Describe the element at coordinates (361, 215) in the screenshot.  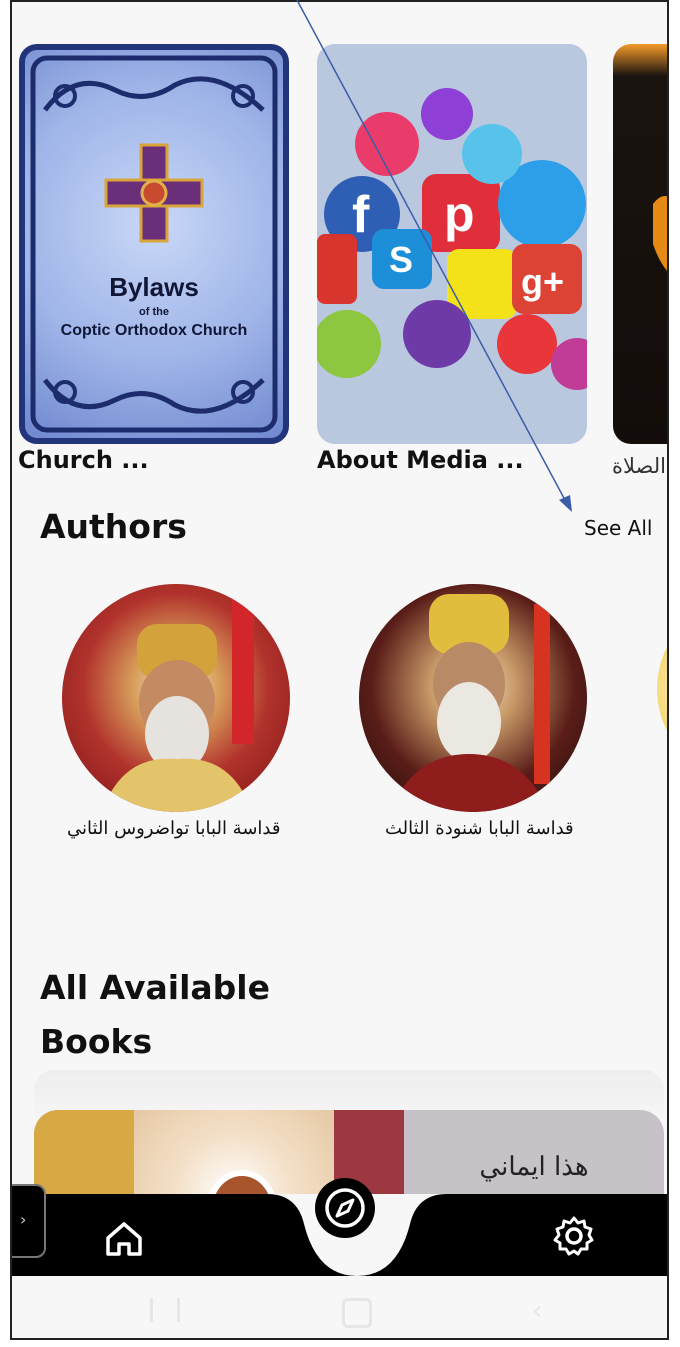
I see `svg-text: f` at that location.